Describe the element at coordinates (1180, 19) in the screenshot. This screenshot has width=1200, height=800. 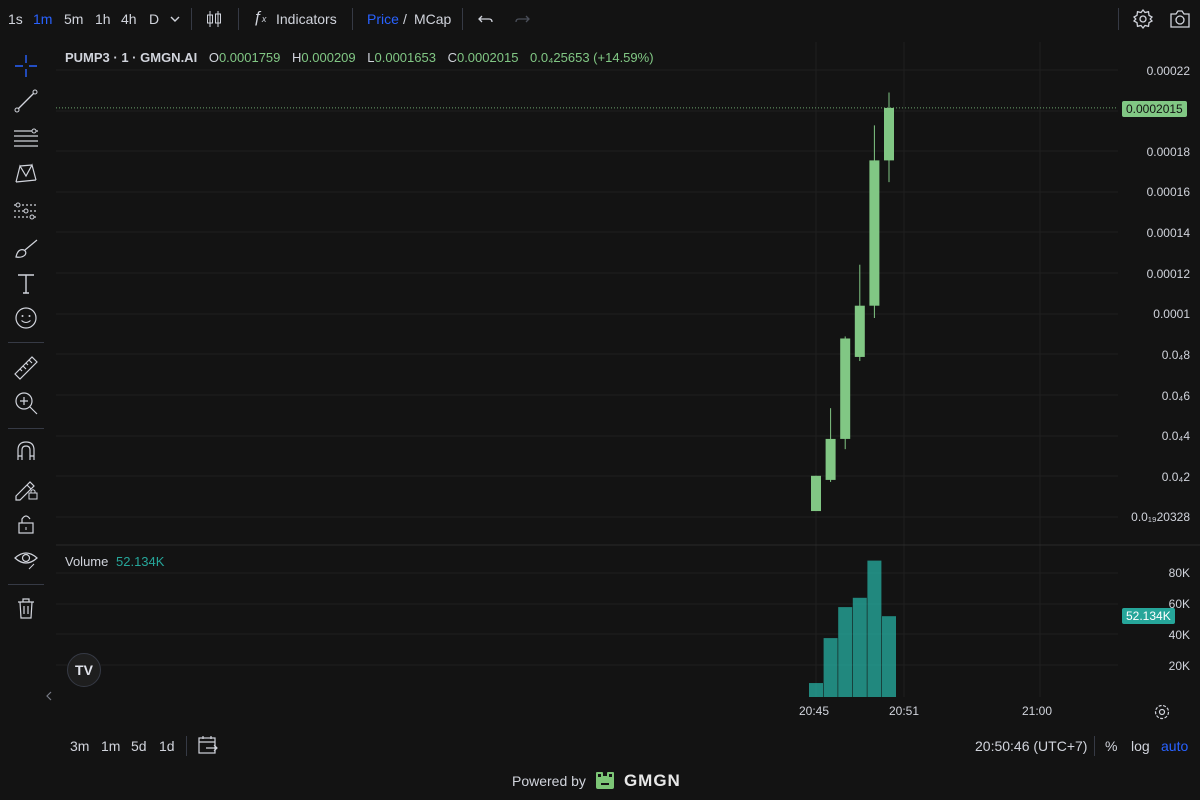
I see `camera-icon` at that location.